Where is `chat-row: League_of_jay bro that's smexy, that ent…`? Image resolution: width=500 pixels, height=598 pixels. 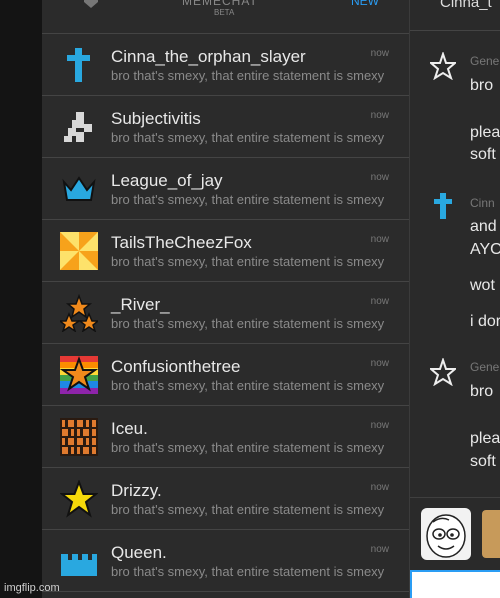
chat-row: League_of_jay bro that's smexy, that ent… is located at coordinates (225, 189).